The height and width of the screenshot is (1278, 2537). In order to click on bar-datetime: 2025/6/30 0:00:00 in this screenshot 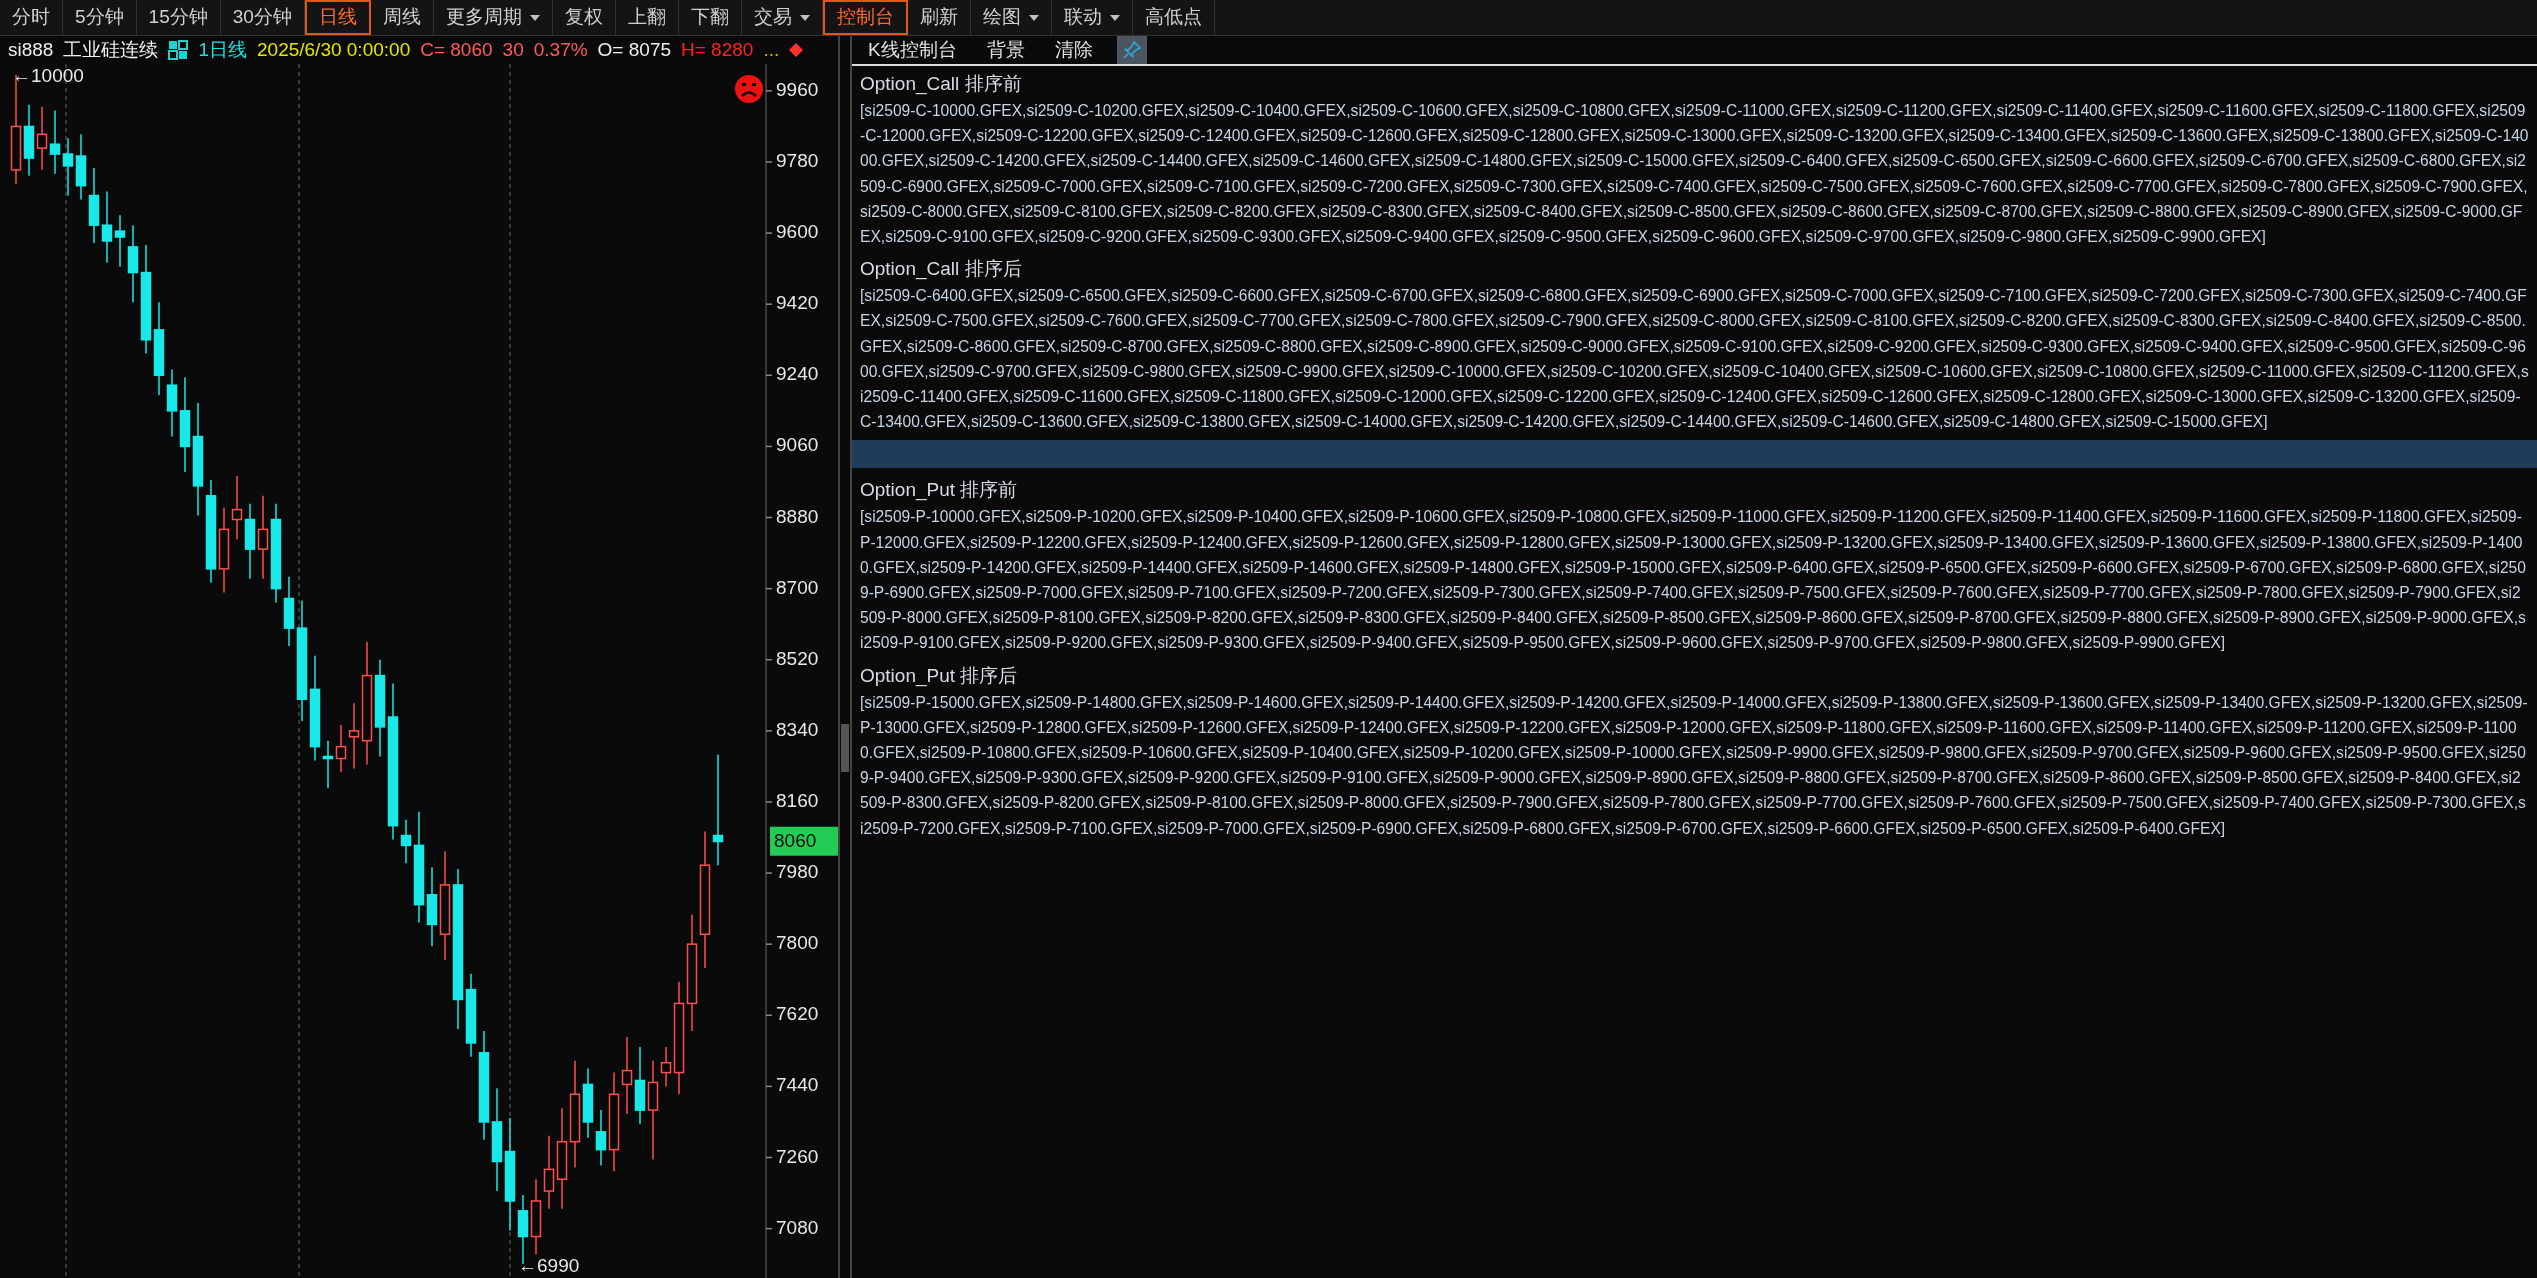, I will do `click(334, 49)`.